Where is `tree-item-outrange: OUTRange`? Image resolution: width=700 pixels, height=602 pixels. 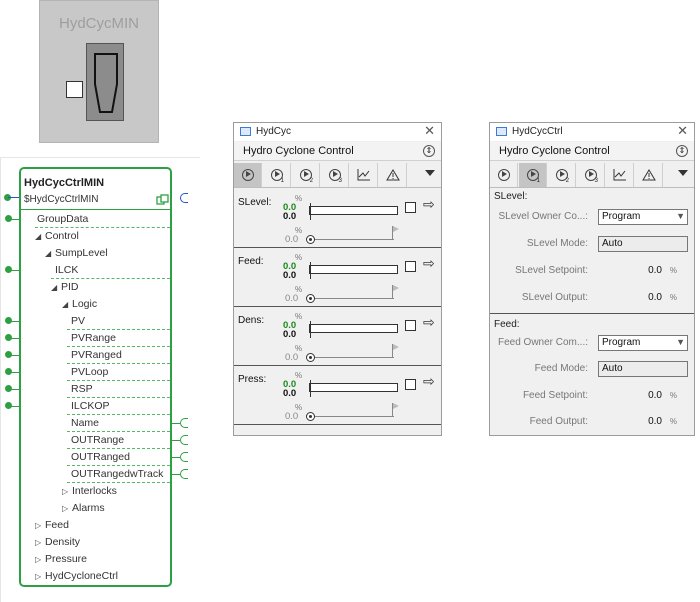
tree-item-outrange: OUTRange is located at coordinates (118, 440).